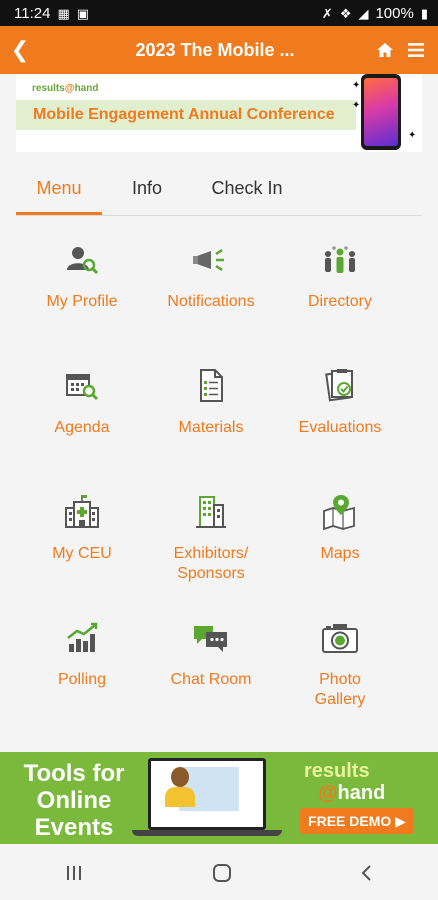 The height and width of the screenshot is (900, 438). What do you see at coordinates (400, 821) in the screenshot?
I see `play-arrow-icon: ▶` at bounding box center [400, 821].